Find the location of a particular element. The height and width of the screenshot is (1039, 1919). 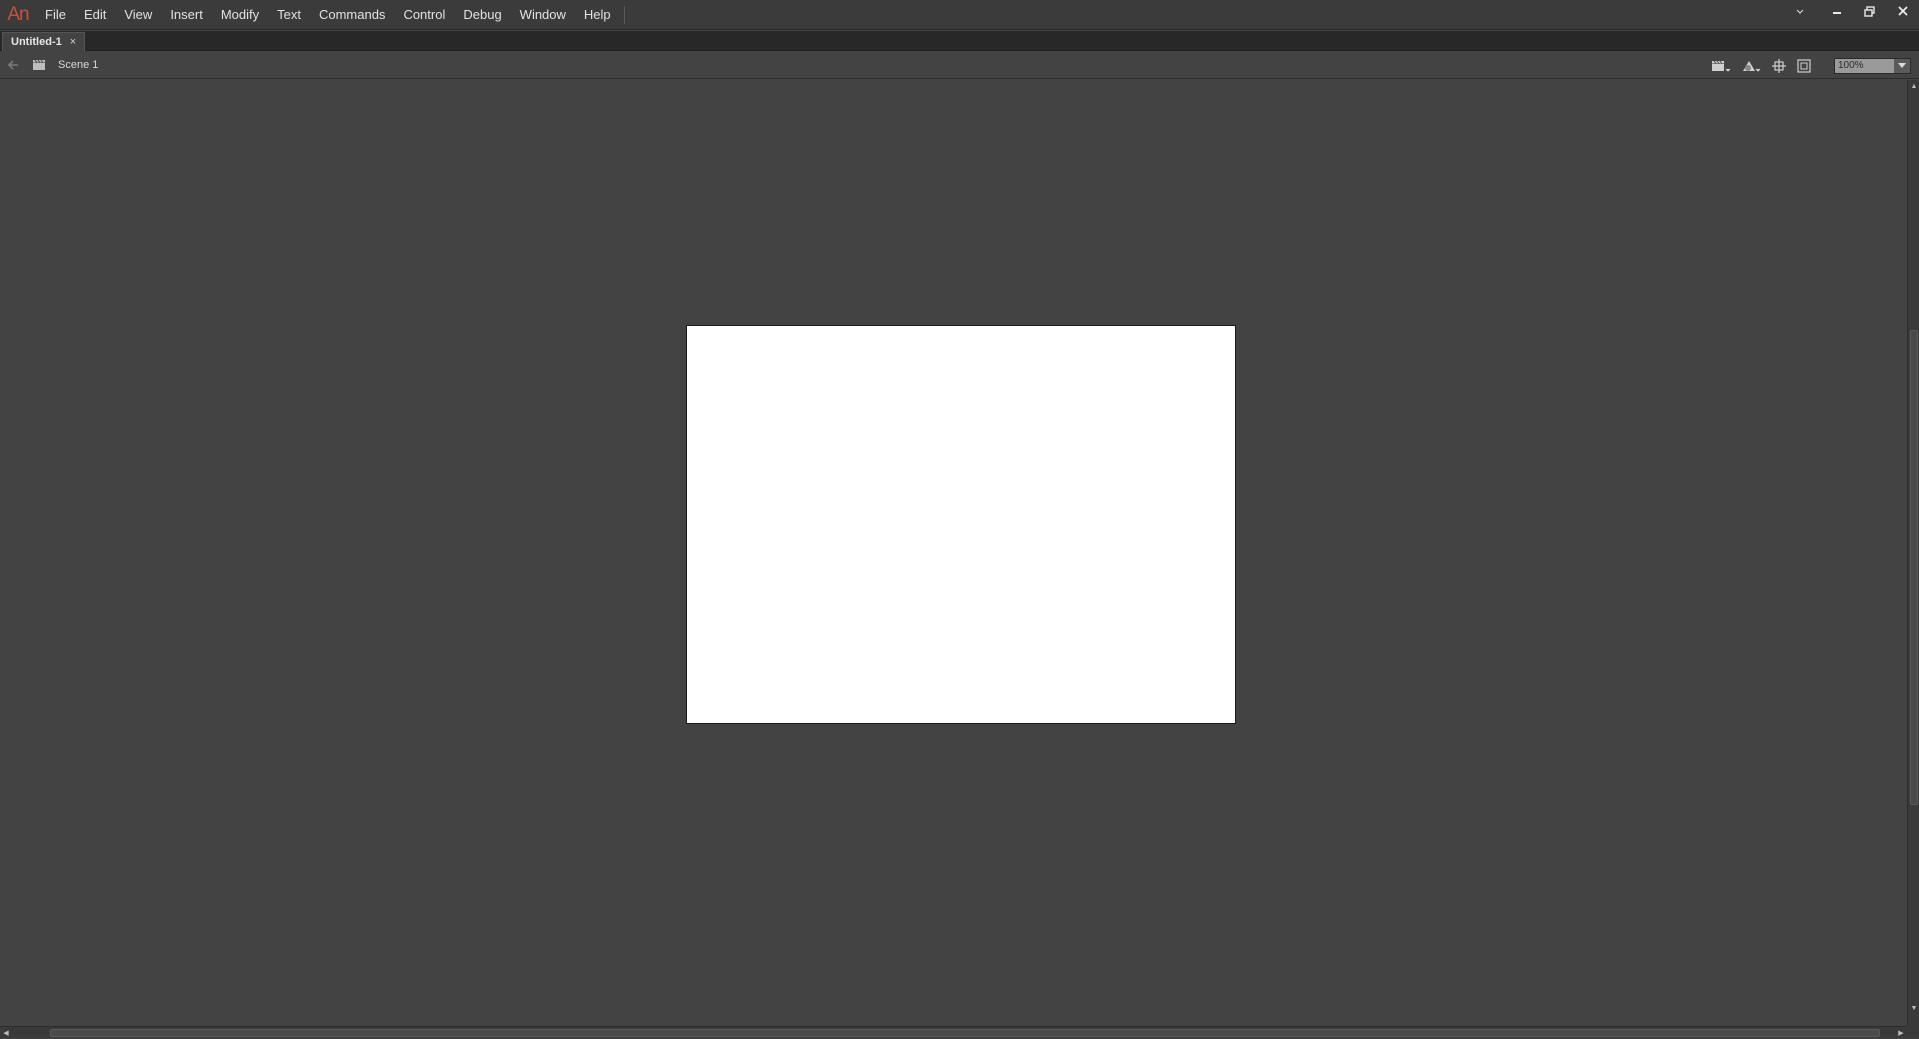

zoom-combobox: 100% is located at coordinates (1872, 66).